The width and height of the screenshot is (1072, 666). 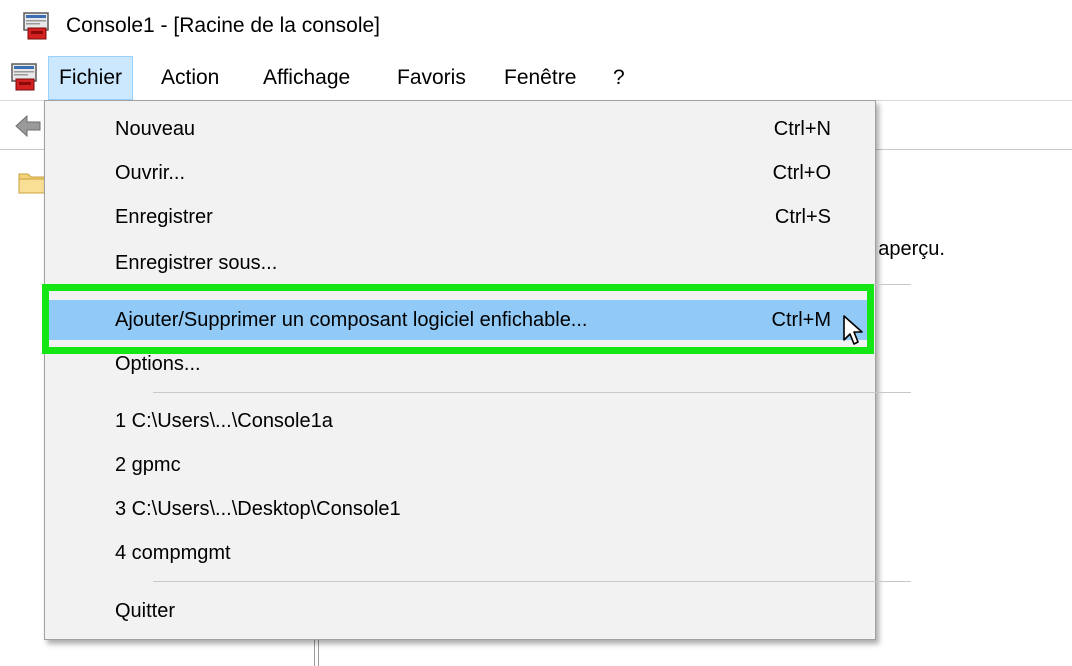 I want to click on menu-item-ouvrir: Ouvrir... Ctrl+O, so click(x=460, y=173).